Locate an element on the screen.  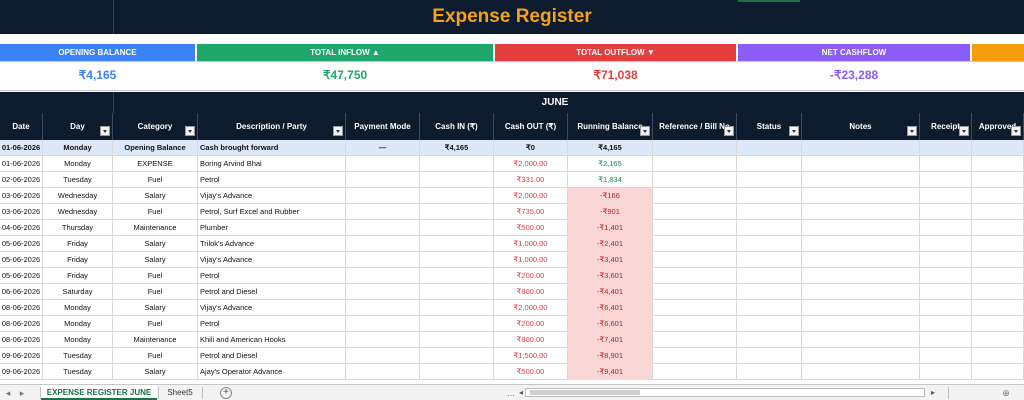
table-cell: Petrol, Surf Excel and Rubber is located at coordinates (272, 212).